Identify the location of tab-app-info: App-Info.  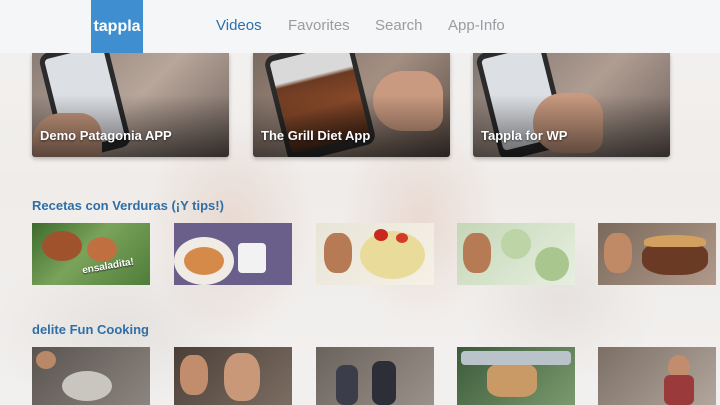
(476, 25).